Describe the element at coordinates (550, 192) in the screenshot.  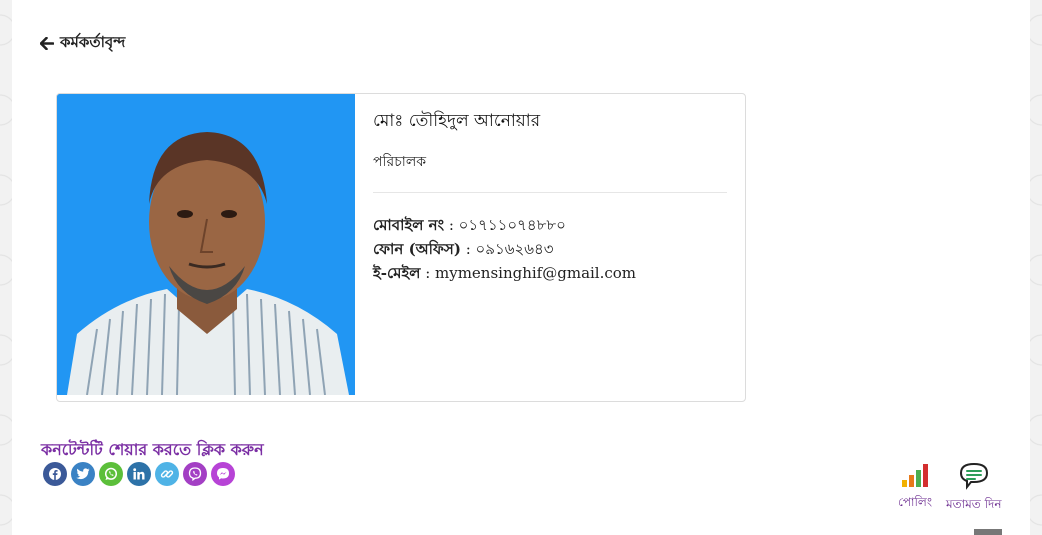
I see `info-divider` at that location.